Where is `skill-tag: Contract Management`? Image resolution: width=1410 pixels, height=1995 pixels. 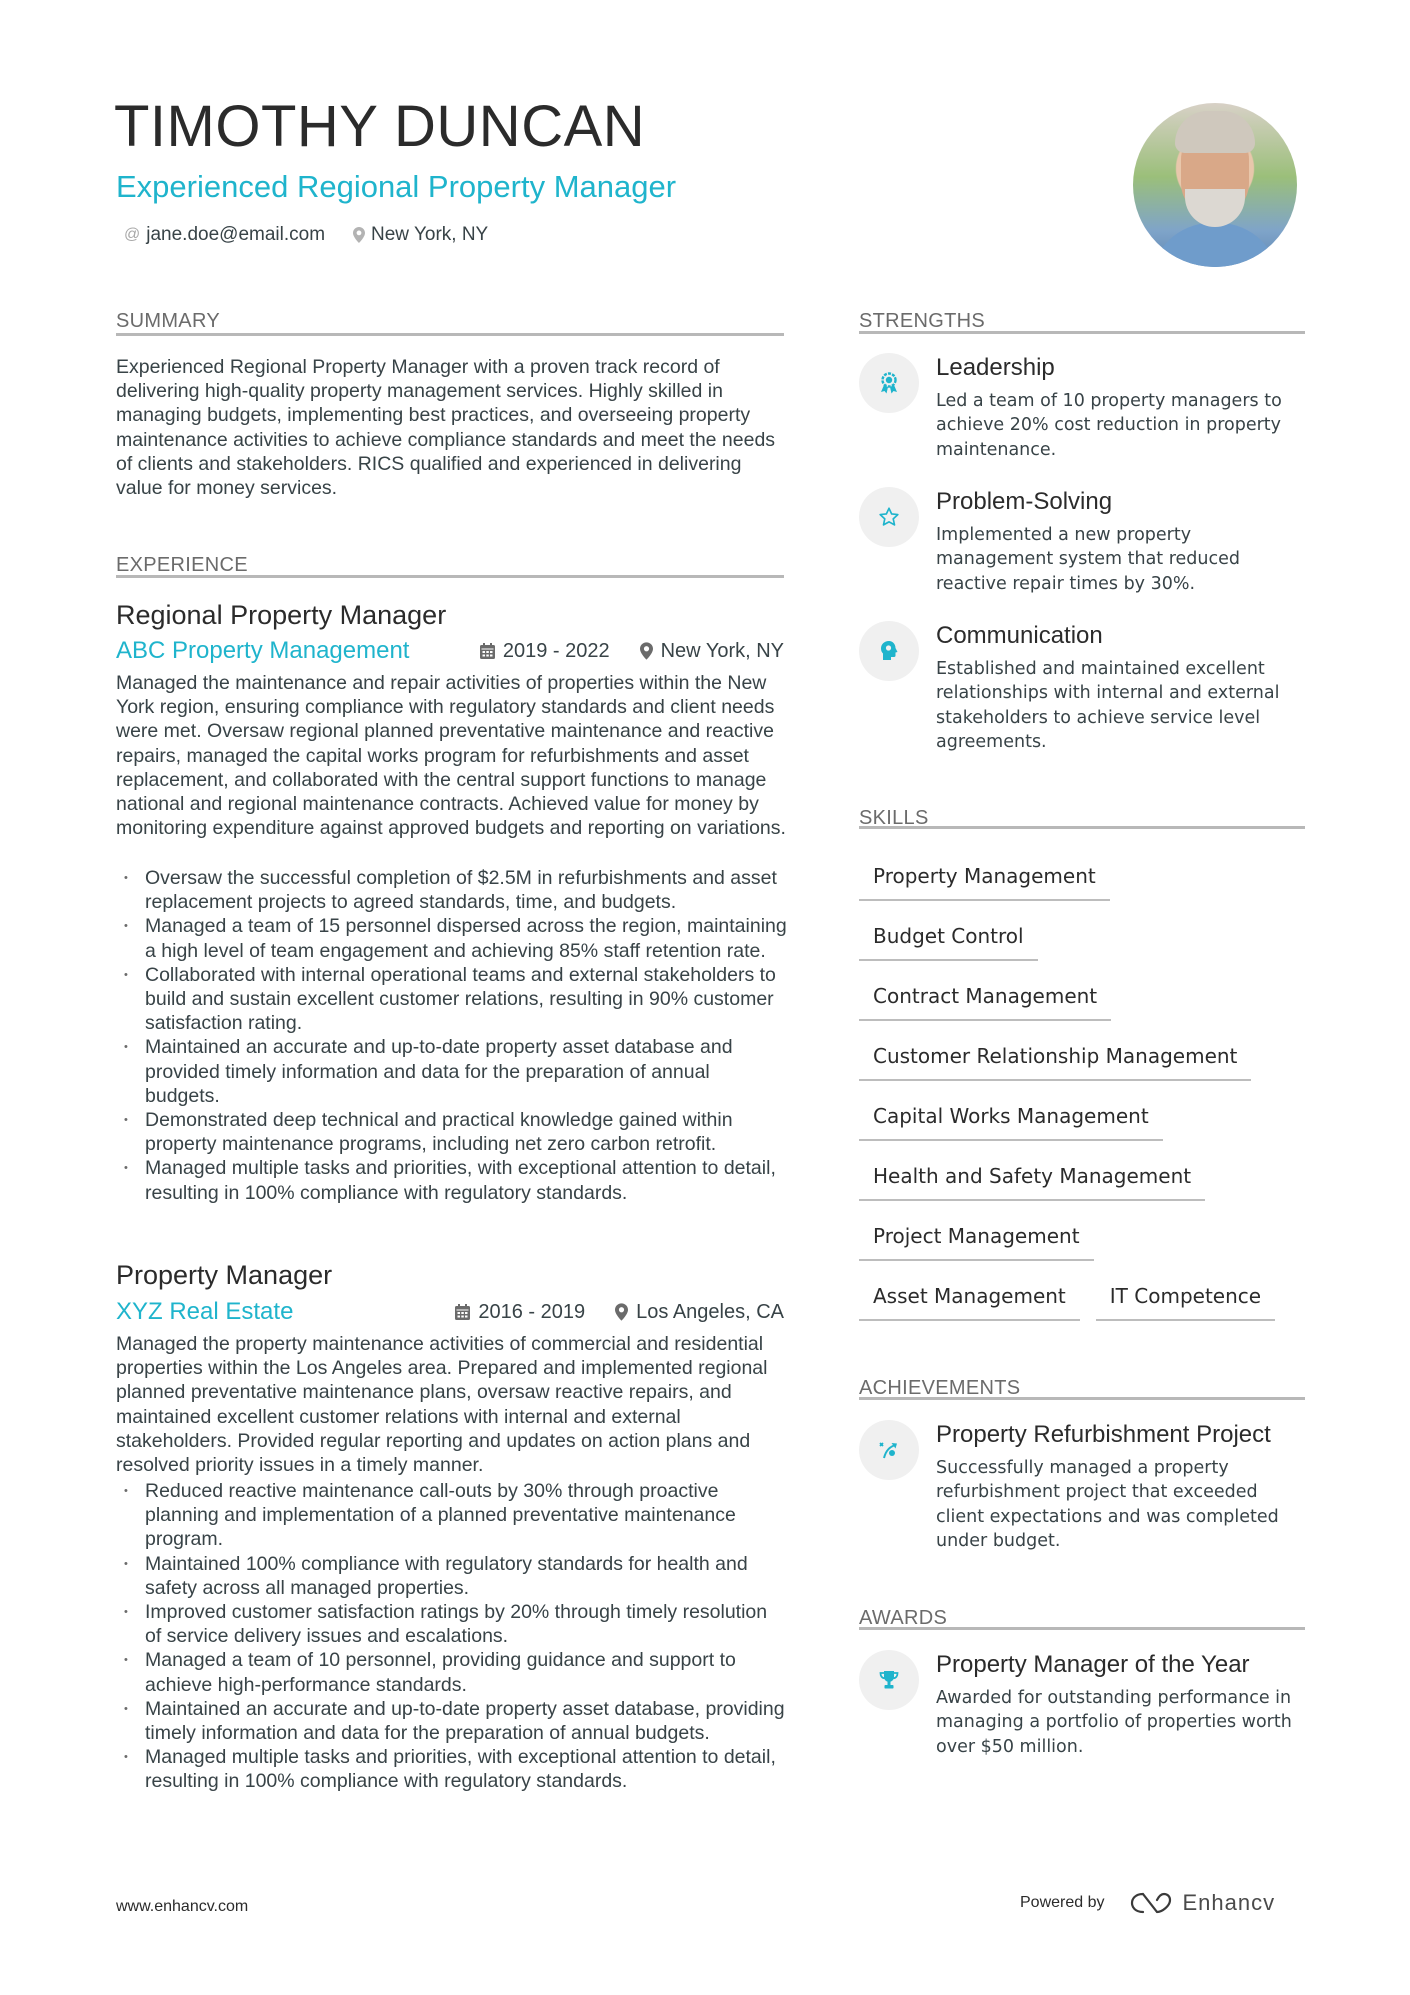 skill-tag: Contract Management is located at coordinates (985, 999).